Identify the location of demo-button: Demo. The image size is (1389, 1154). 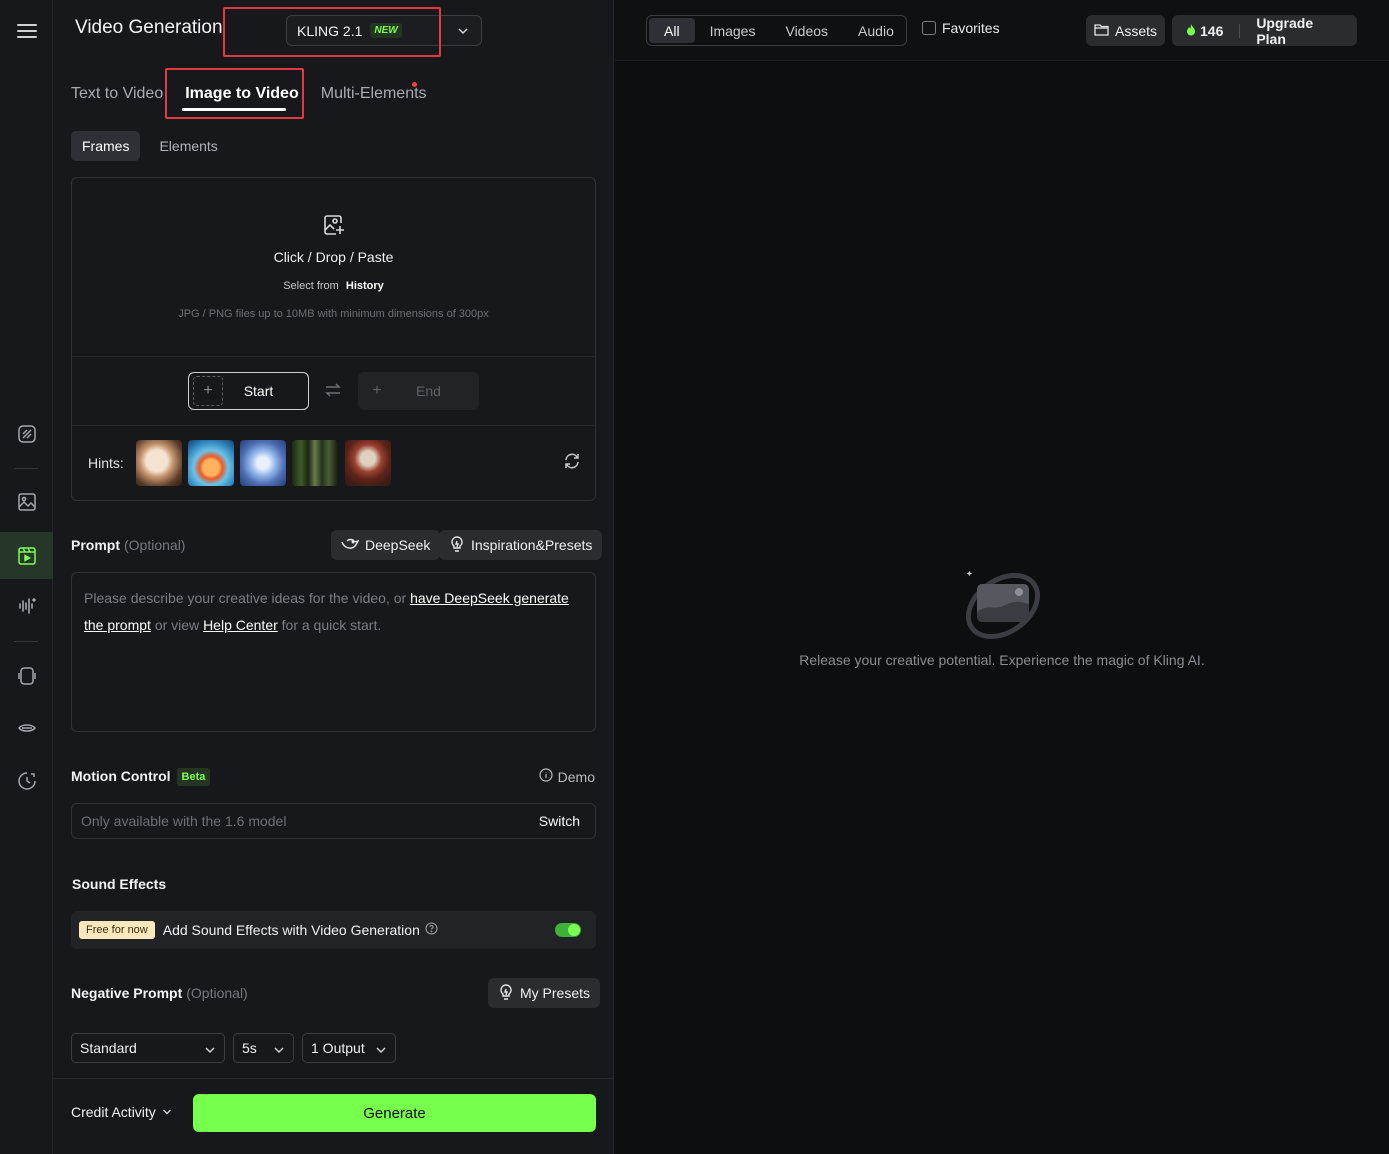
(567, 776).